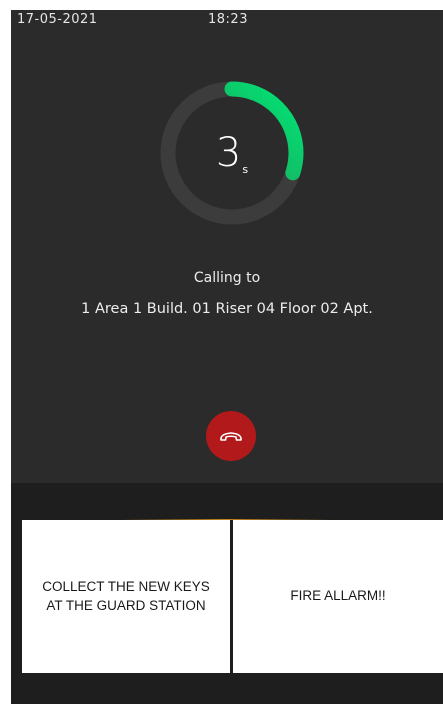  What do you see at coordinates (228, 19) in the screenshot?
I see `status-time: 18:23` at bounding box center [228, 19].